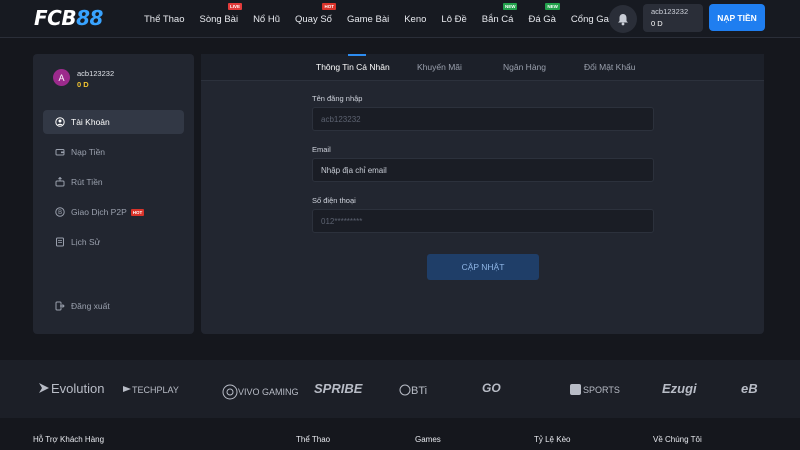  What do you see at coordinates (113, 242) in the screenshot?
I see `sidebar-item-lich-su: Lịch Sử` at bounding box center [113, 242].